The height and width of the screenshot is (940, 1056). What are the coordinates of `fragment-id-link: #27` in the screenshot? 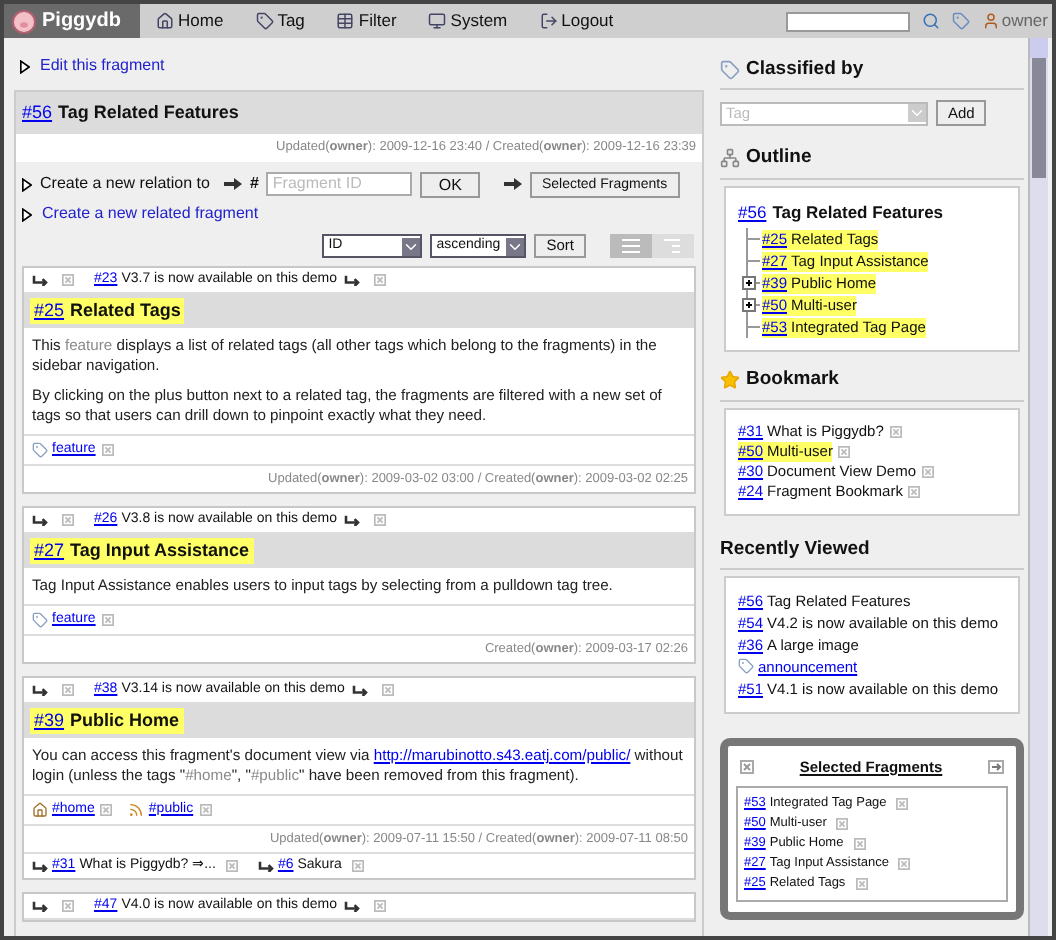 It's located at (49, 551).